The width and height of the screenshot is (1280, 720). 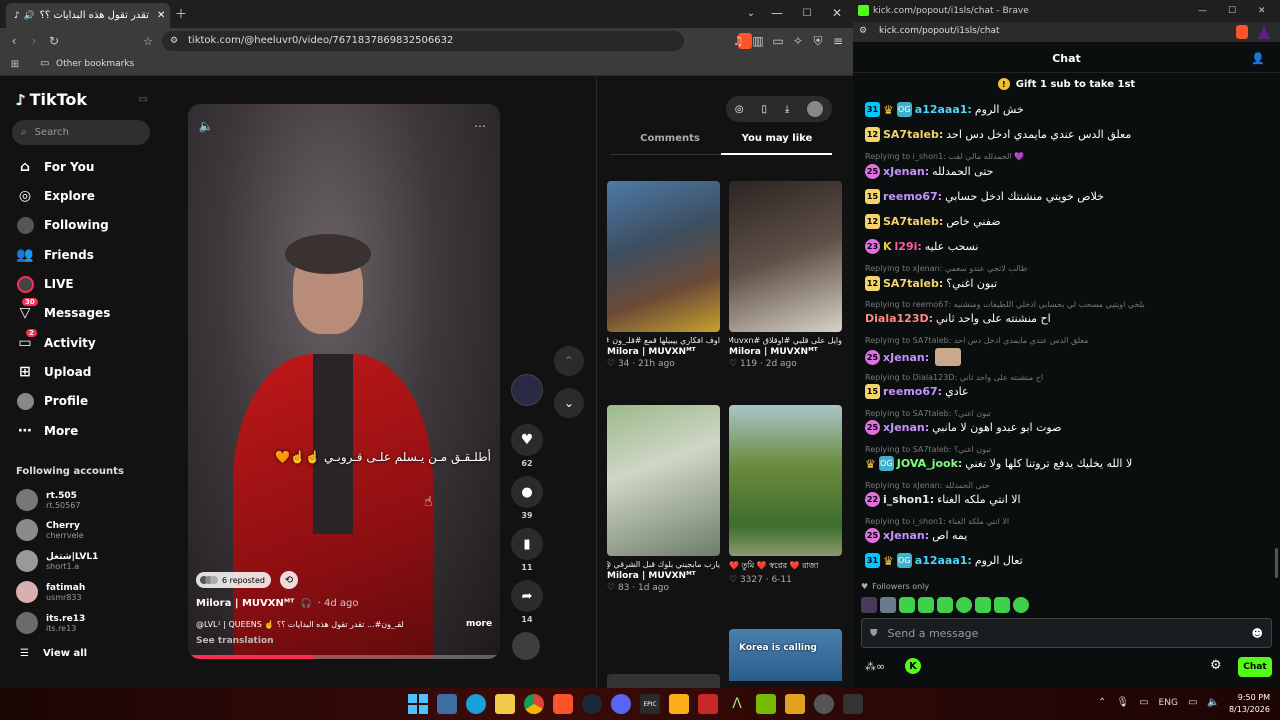 I want to click on tab-you-may-like: You may like, so click(x=777, y=138).